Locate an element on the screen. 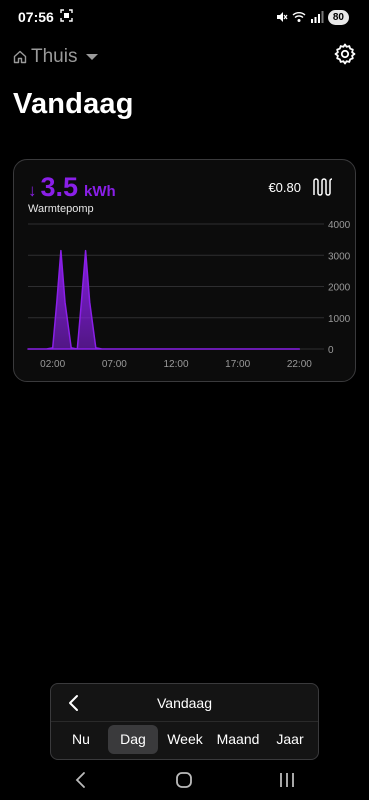 The image size is (369, 800). status-time: 07:56 is located at coordinates (36, 17).